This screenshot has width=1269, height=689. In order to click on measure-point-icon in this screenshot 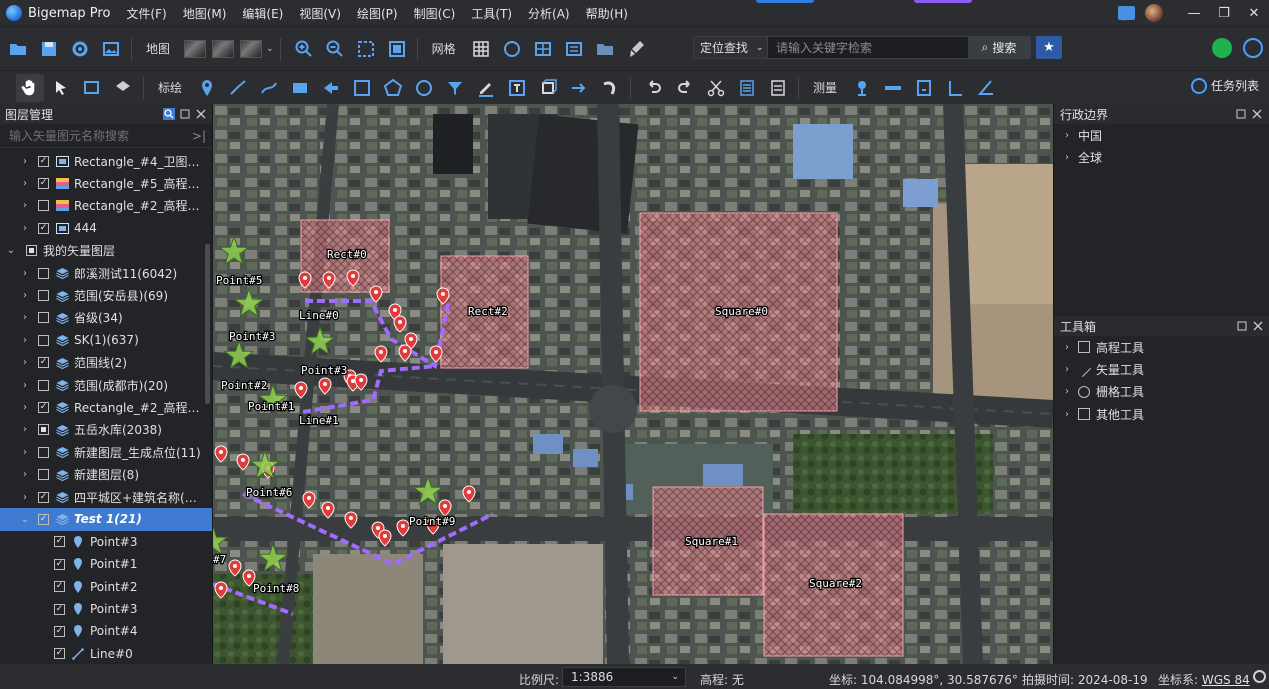, I will do `click(862, 88)`.